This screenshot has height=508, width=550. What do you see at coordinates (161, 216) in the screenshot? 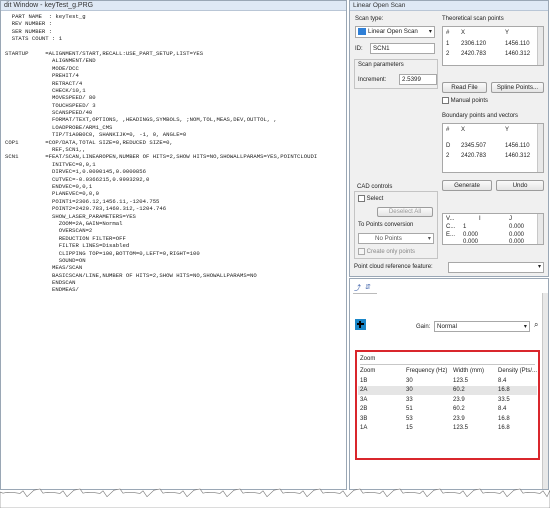
I see `code-line: SHOW_LASER_PARAMETERS=YES` at bounding box center [161, 216].